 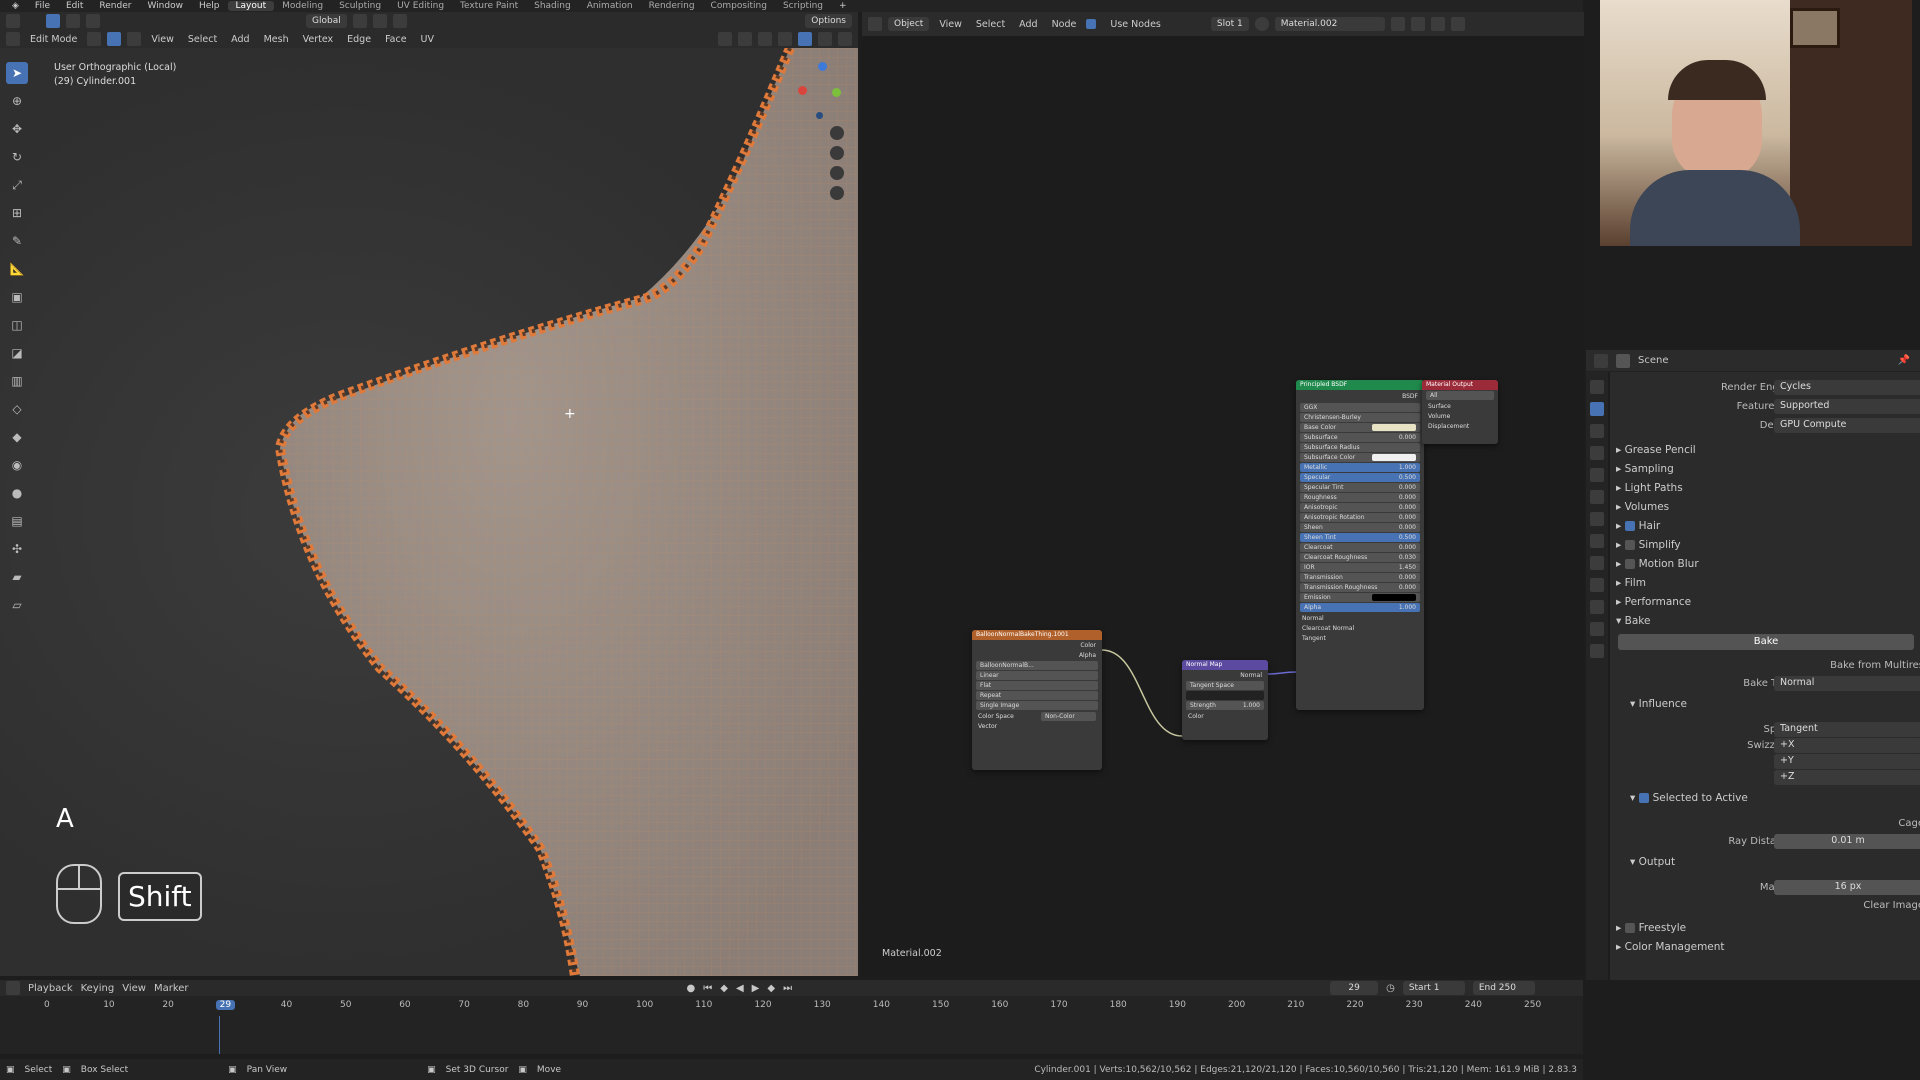 What do you see at coordinates (1597, 409) in the screenshot?
I see `render-tab-icon` at bounding box center [1597, 409].